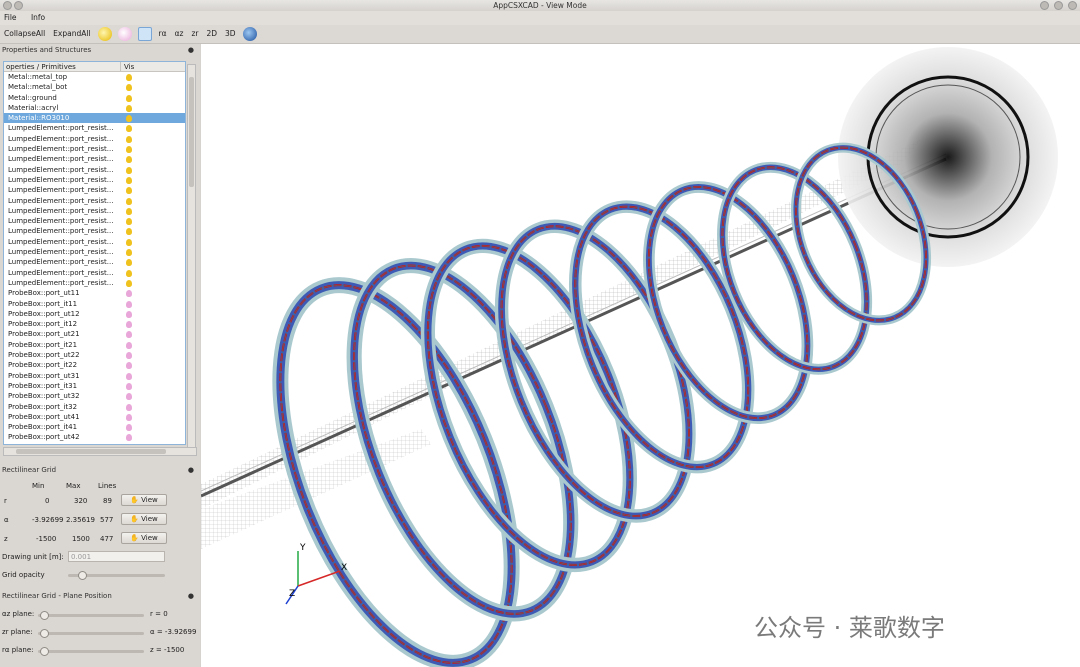 The height and width of the screenshot is (667, 1080). Describe the element at coordinates (230, 34) in the screenshot. I see `view-3d-button: 3D` at that location.